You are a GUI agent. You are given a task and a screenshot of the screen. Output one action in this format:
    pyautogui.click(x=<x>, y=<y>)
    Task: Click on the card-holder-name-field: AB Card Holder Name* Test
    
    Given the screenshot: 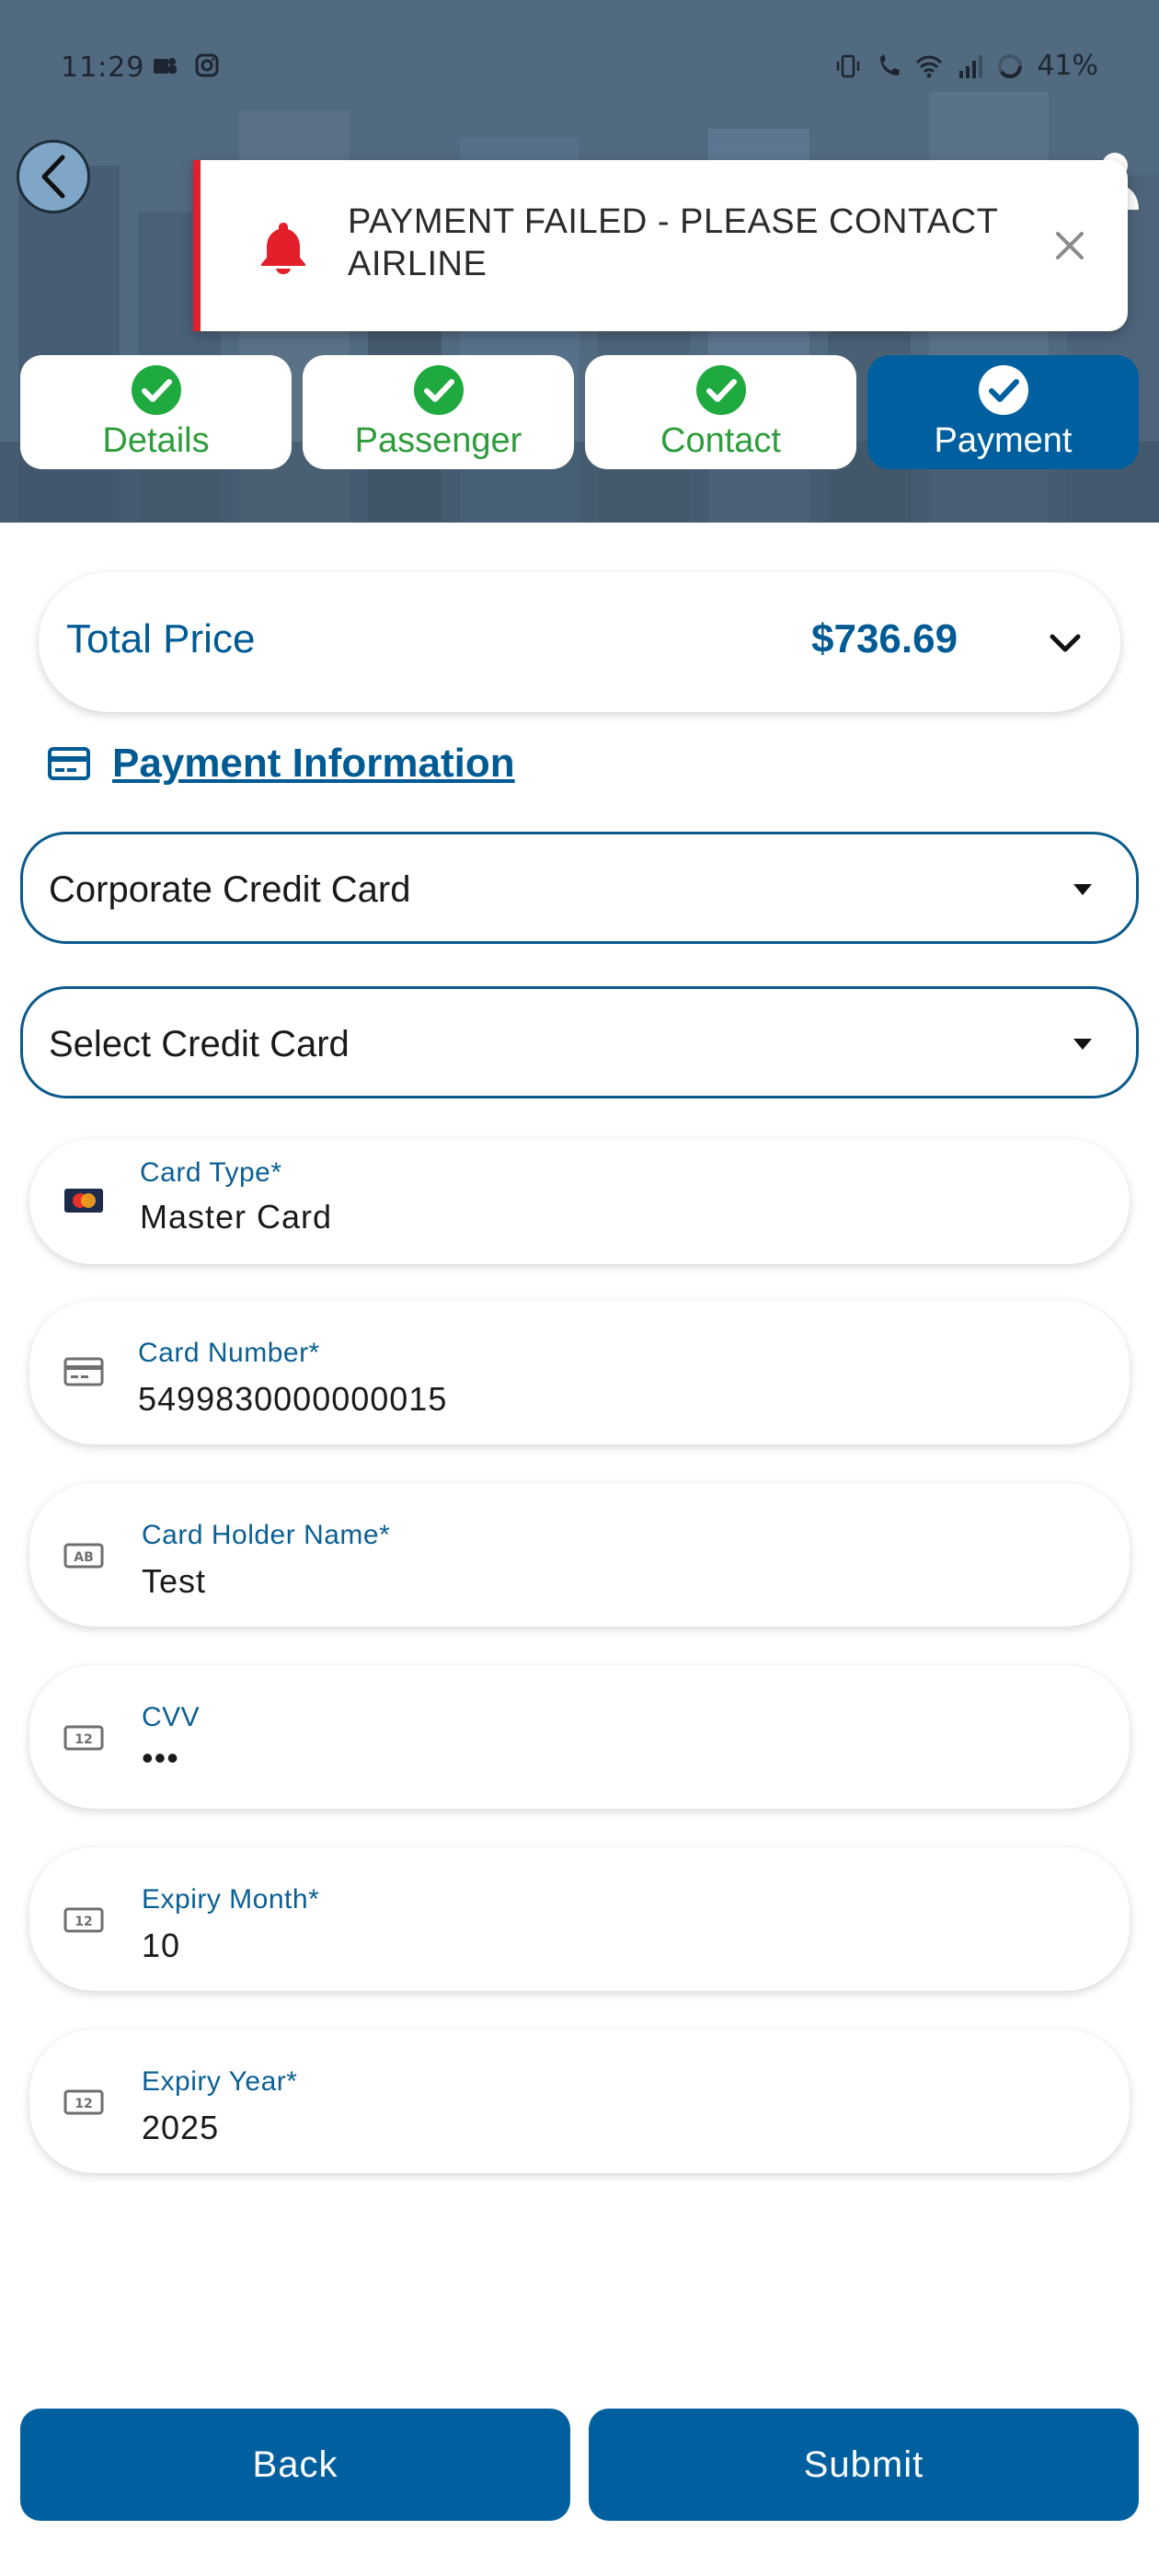 What is the action you would take?
    pyautogui.click(x=579, y=1555)
    